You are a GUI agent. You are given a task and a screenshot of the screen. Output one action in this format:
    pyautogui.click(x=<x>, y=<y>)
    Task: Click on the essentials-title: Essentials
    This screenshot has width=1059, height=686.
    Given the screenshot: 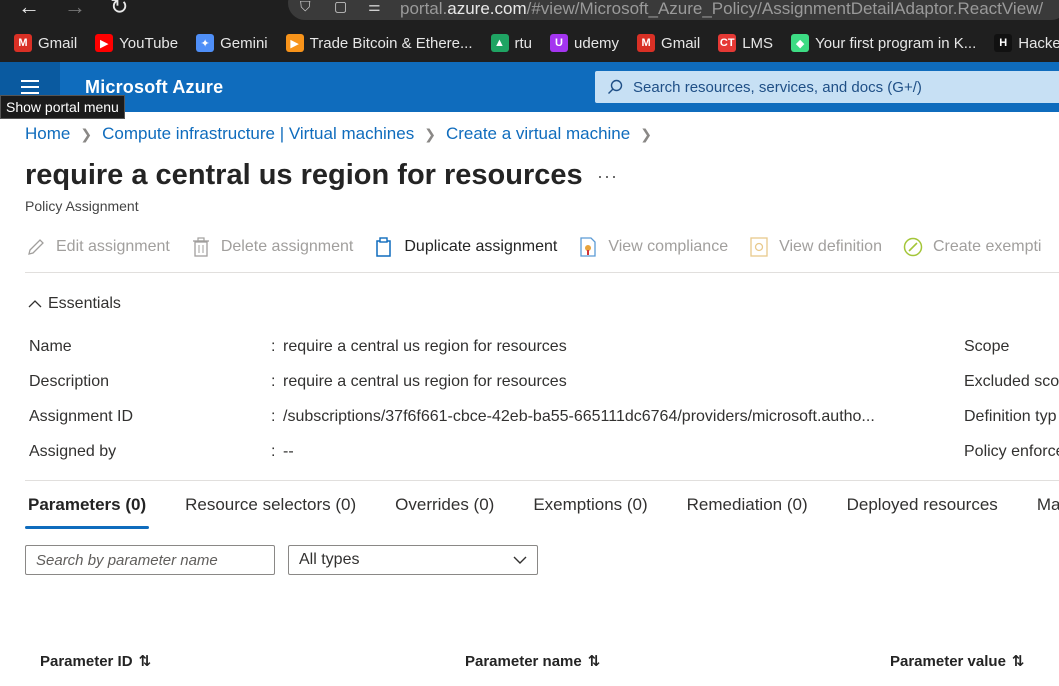 What is the action you would take?
    pyautogui.click(x=84, y=303)
    